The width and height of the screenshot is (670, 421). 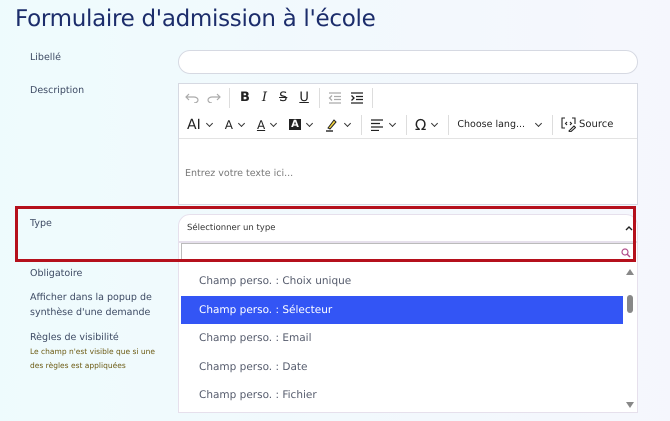 What do you see at coordinates (626, 253) in the screenshot?
I see `search-icon` at bounding box center [626, 253].